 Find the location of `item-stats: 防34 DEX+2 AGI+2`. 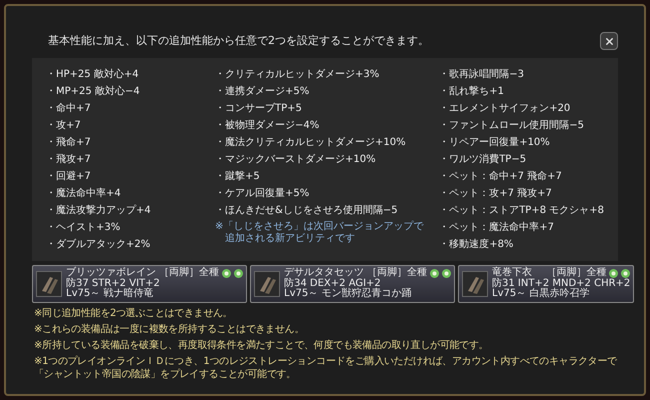

item-stats: 防34 DEX+2 AGI+2 is located at coordinates (333, 283).